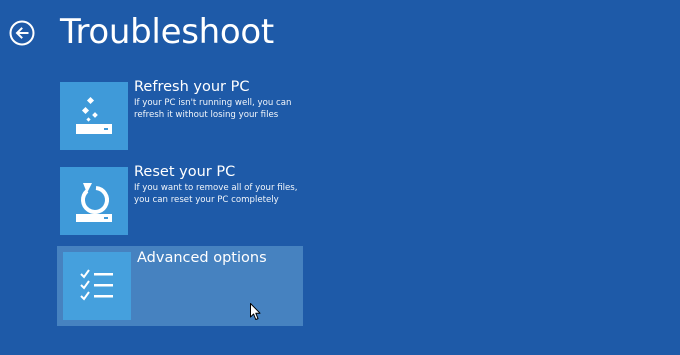 This screenshot has width=680, height=355. What do you see at coordinates (216, 188) in the screenshot?
I see `option-description-line: If you want to remove all of your files,` at bounding box center [216, 188].